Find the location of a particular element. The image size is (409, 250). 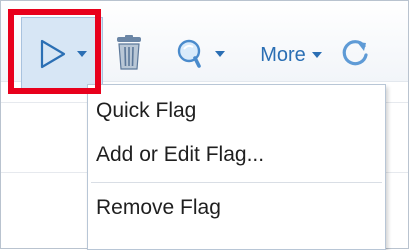

more-label: More is located at coordinates (283, 54).